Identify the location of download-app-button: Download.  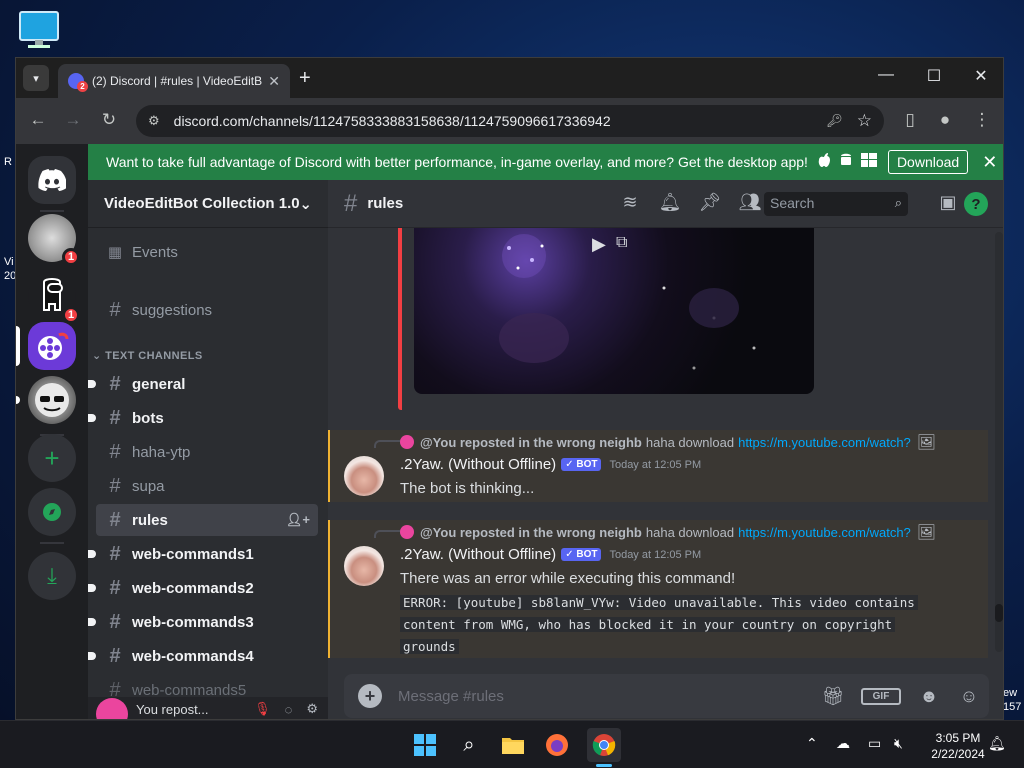
(928, 162).